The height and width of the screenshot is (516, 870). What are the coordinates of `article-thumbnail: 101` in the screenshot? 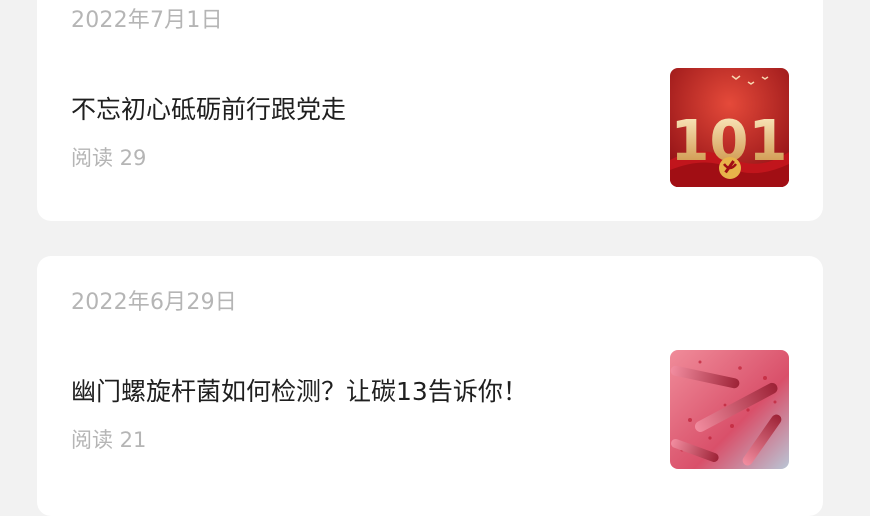 It's located at (729, 127).